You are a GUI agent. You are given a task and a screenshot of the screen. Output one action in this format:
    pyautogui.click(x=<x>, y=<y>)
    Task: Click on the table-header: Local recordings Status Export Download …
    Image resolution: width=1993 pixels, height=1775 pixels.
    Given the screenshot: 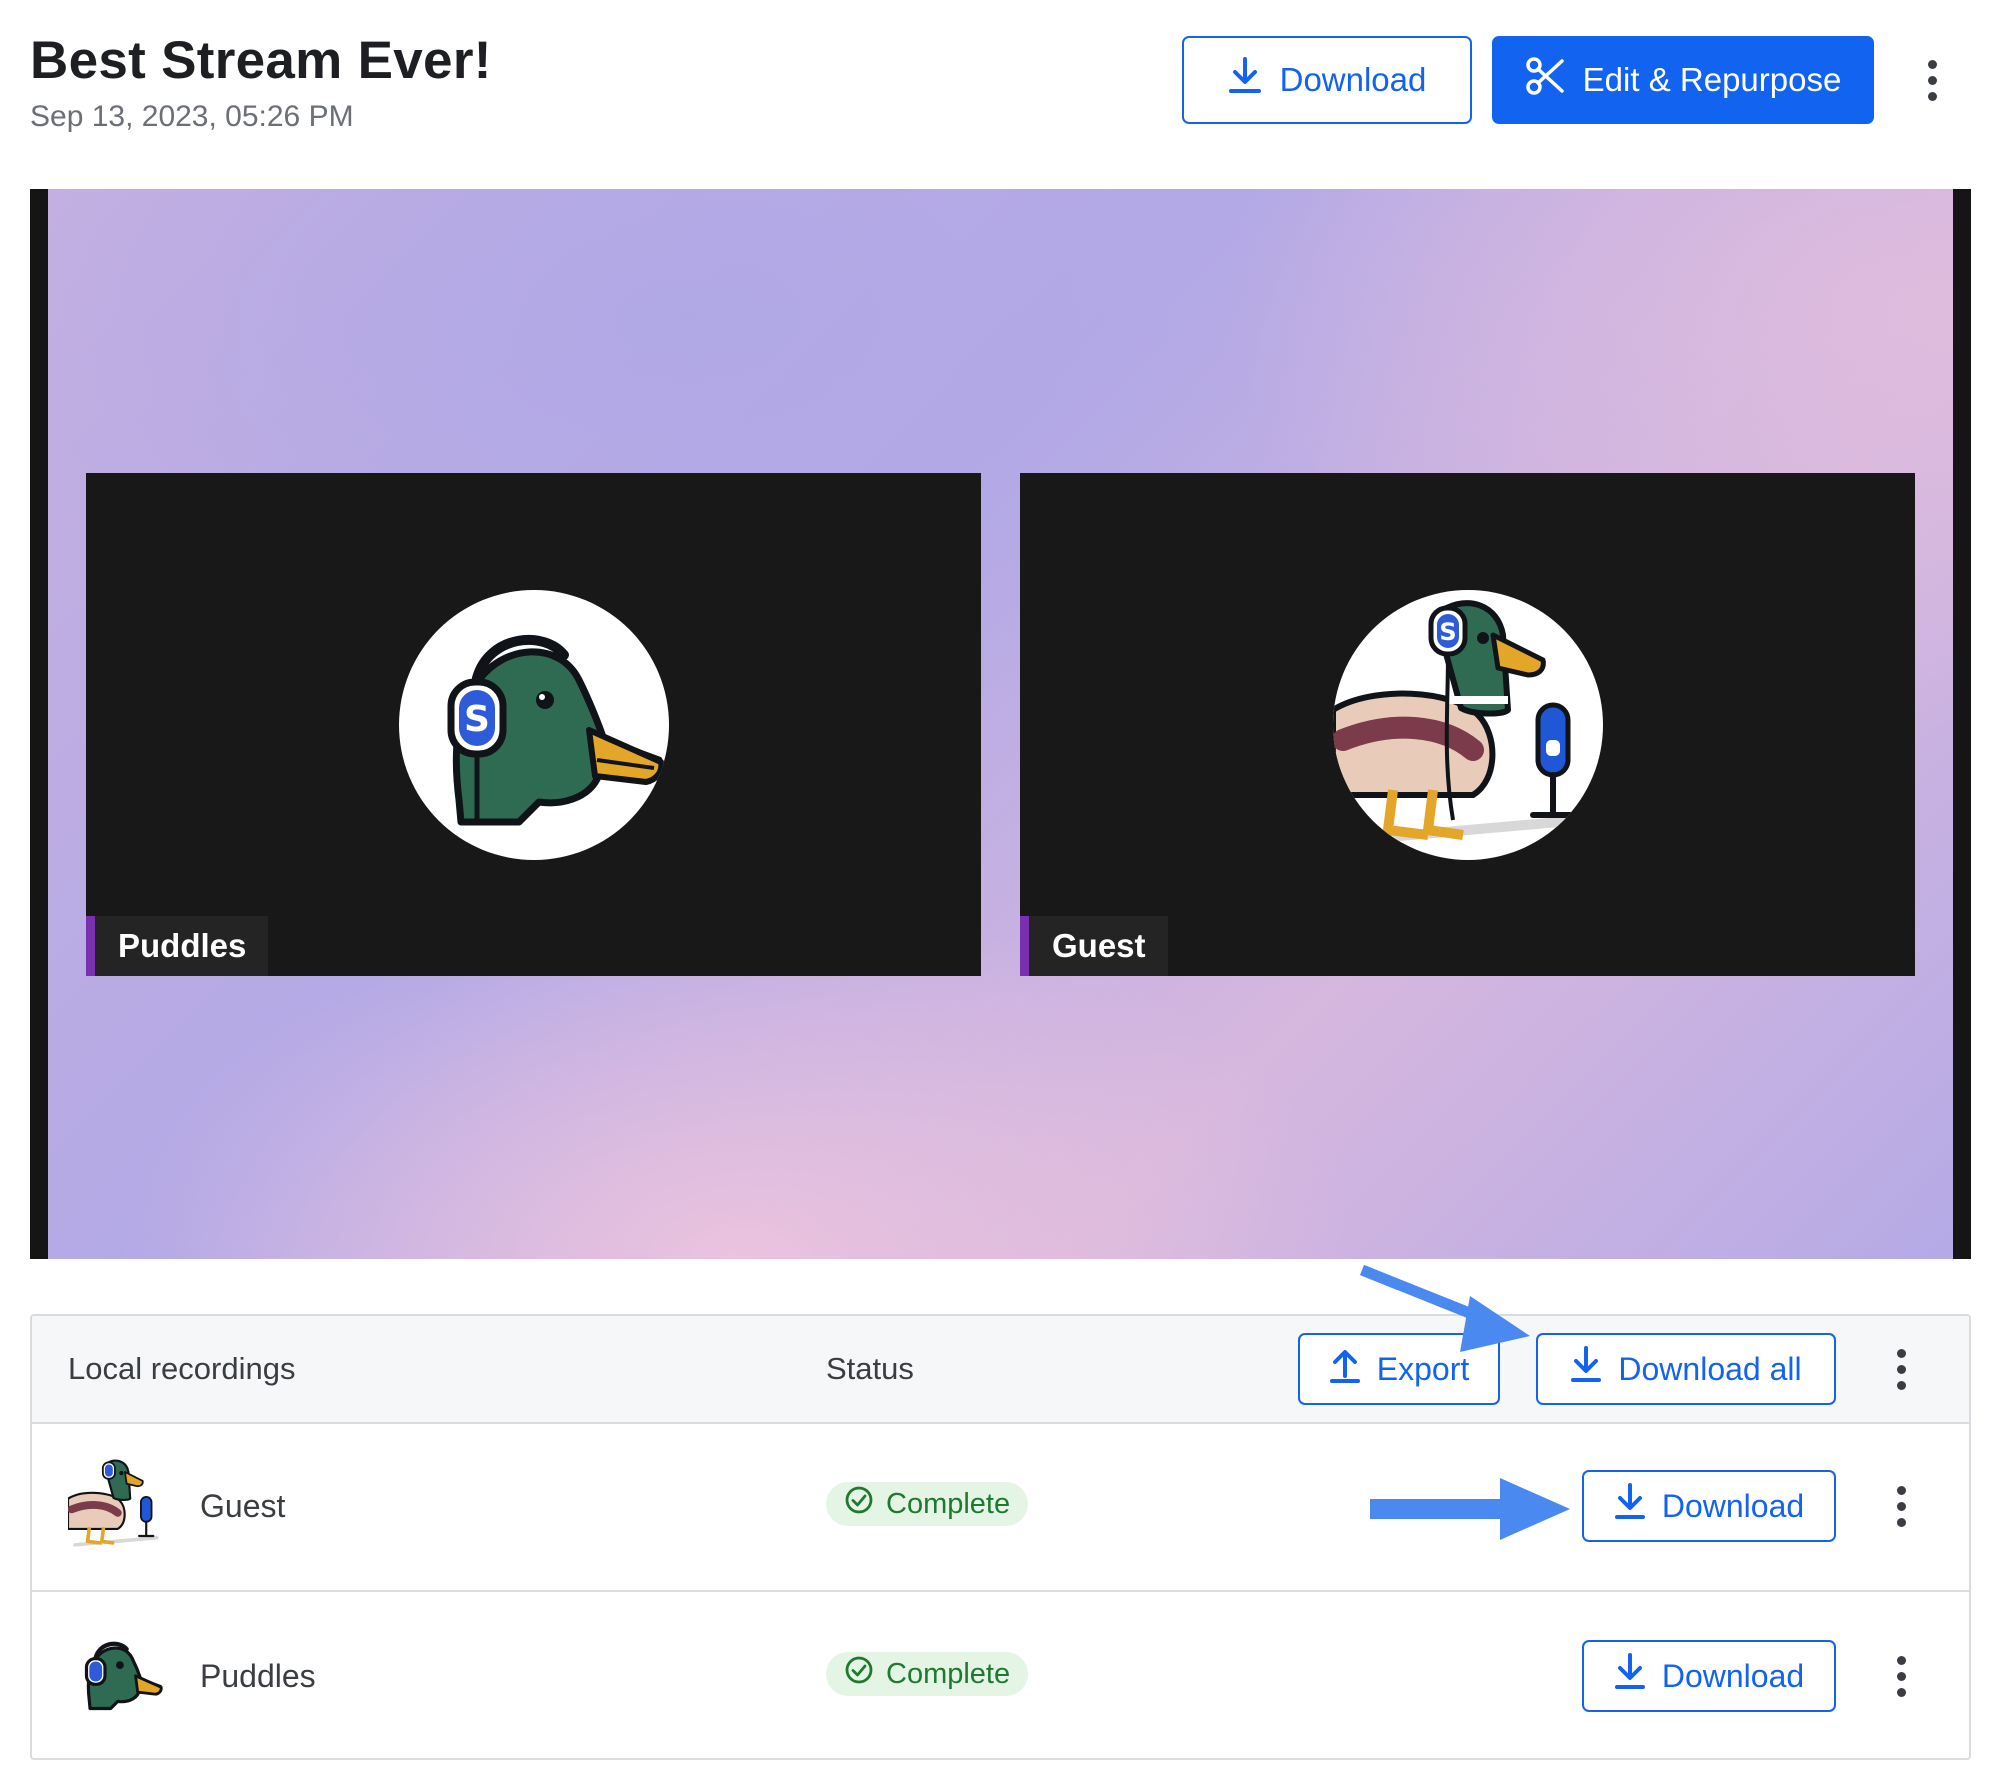 What is the action you would take?
    pyautogui.click(x=1000, y=1370)
    